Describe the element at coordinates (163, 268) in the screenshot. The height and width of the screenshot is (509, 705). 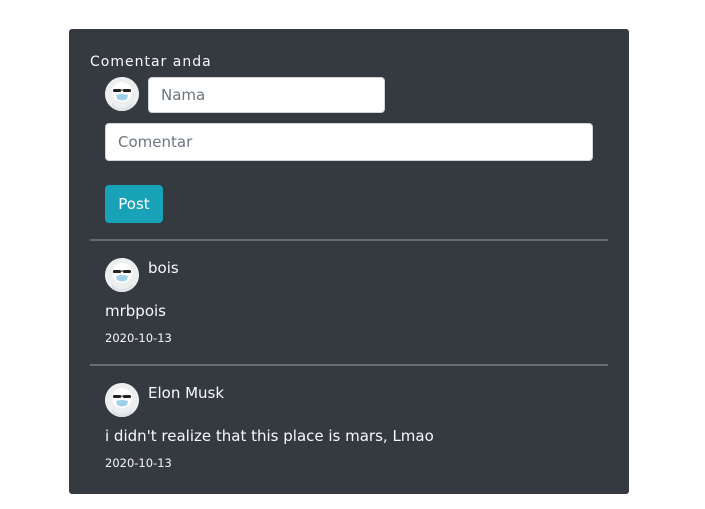
I see `comment-author: bois` at that location.